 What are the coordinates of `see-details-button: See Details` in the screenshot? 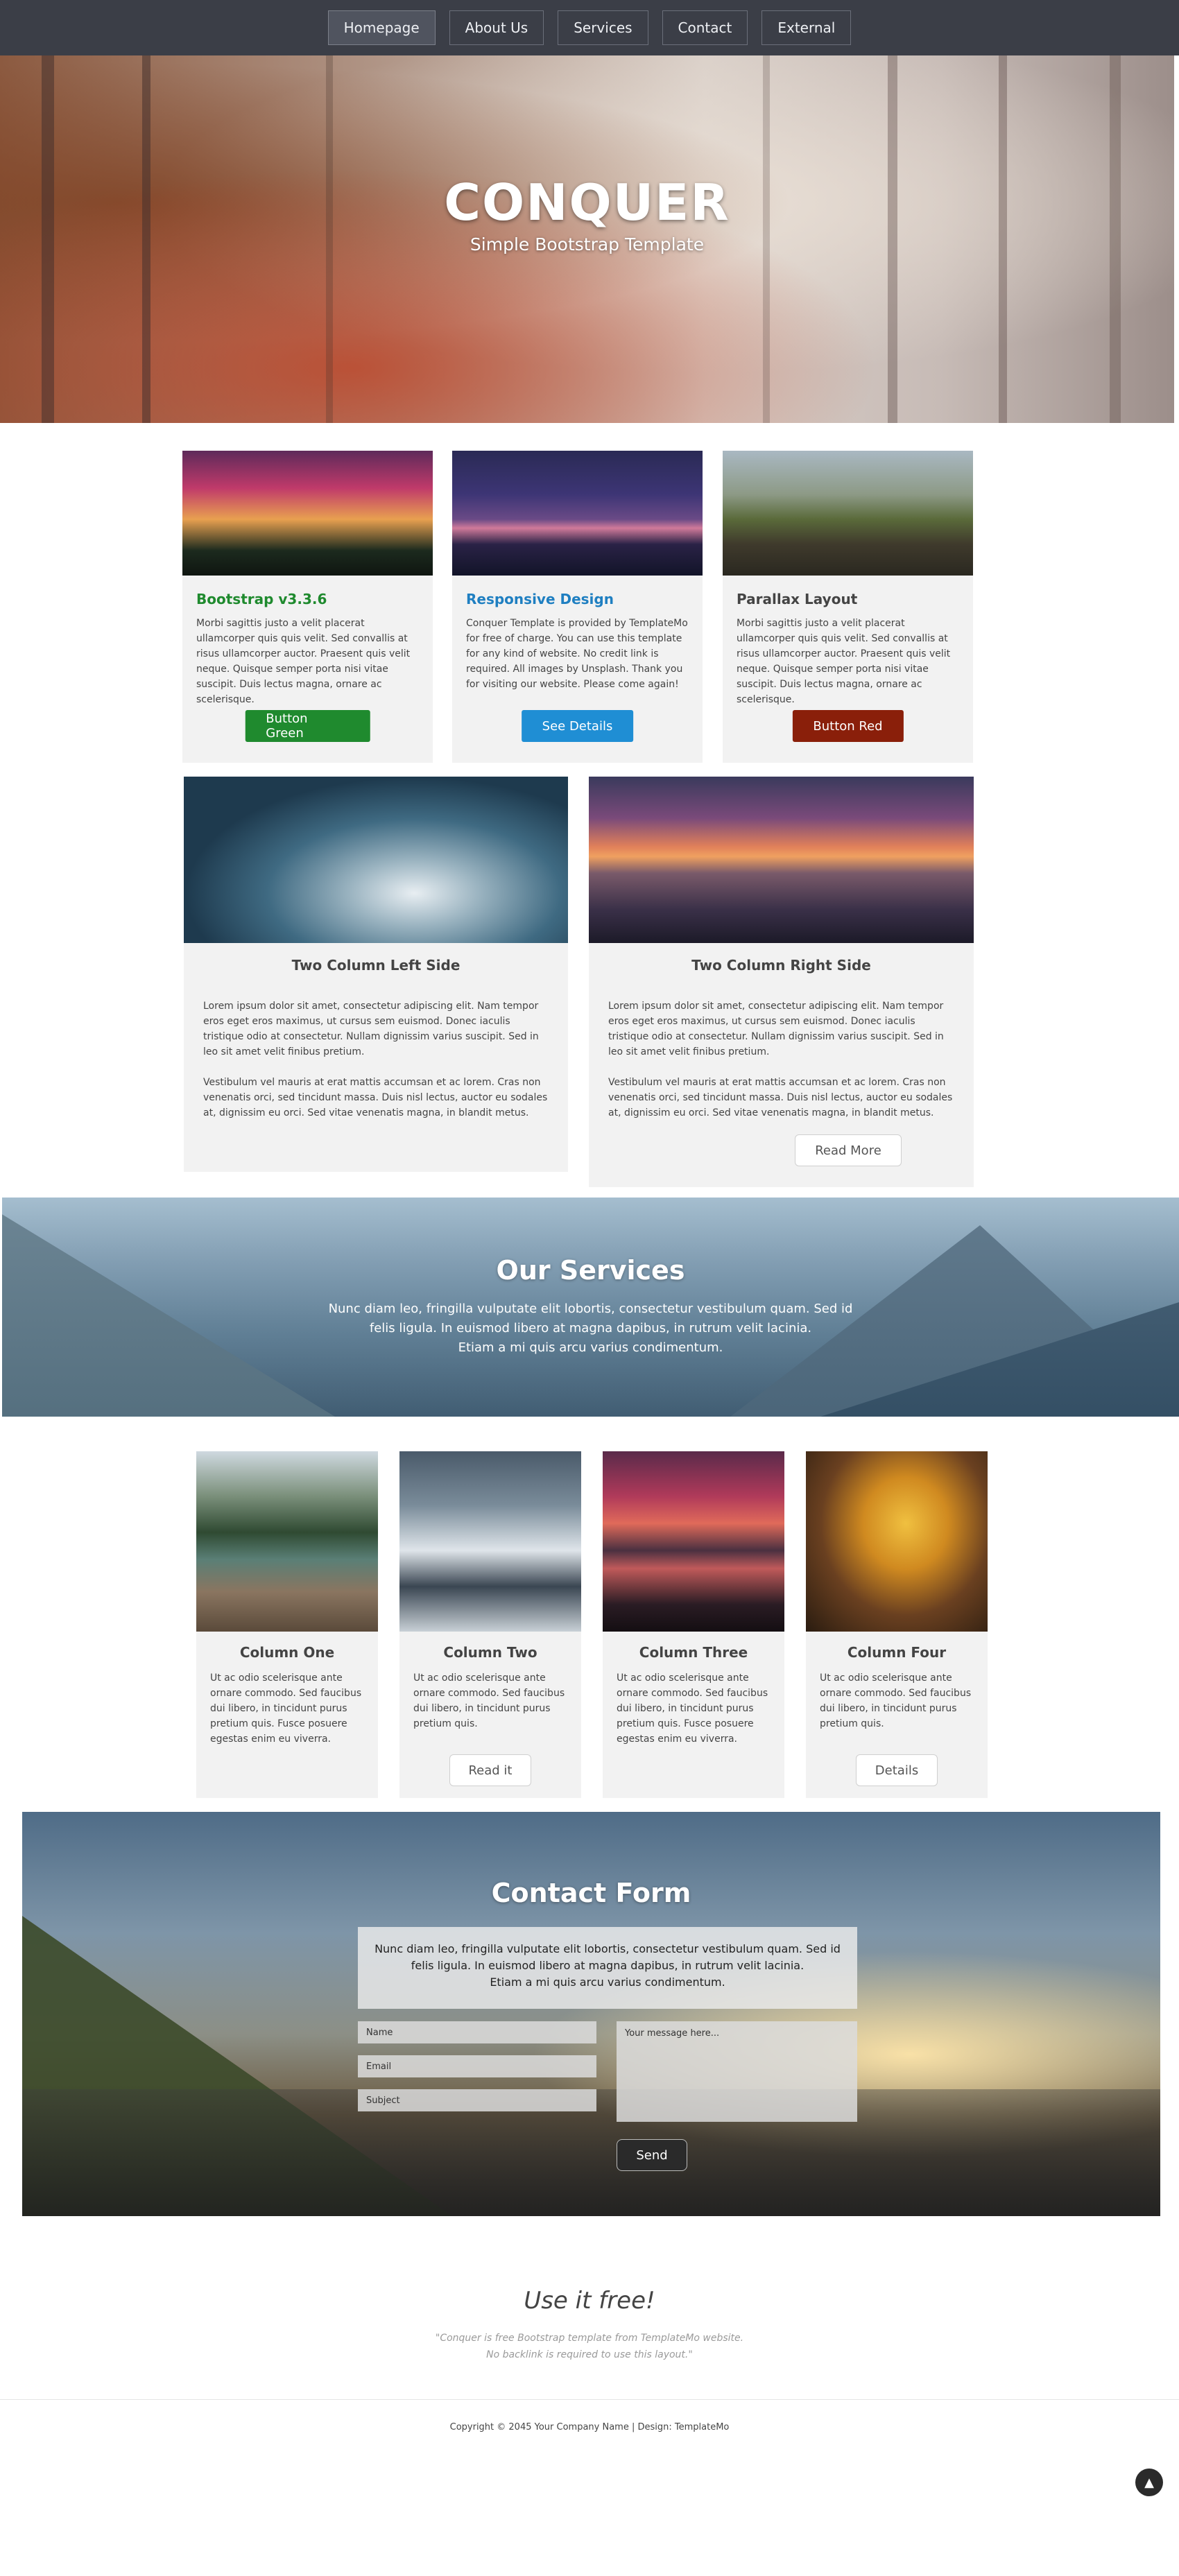 It's located at (577, 726).